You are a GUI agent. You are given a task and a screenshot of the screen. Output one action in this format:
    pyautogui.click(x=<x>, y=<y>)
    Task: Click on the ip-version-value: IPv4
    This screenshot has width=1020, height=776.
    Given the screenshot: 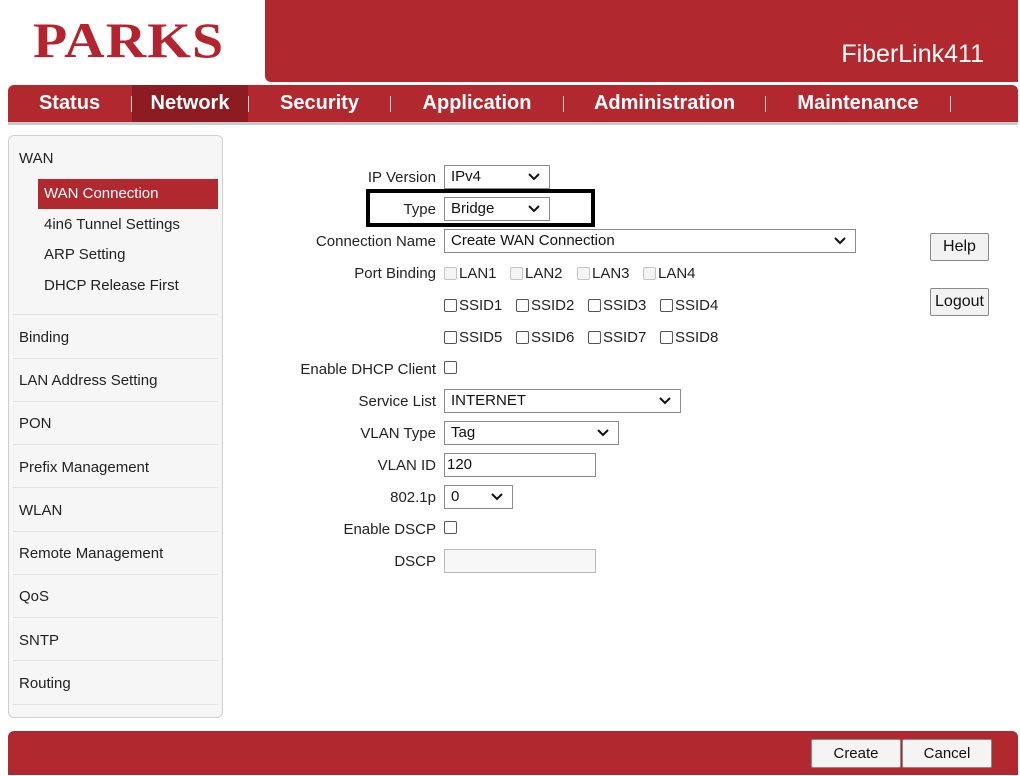 What is the action you would take?
    pyautogui.click(x=466, y=176)
    